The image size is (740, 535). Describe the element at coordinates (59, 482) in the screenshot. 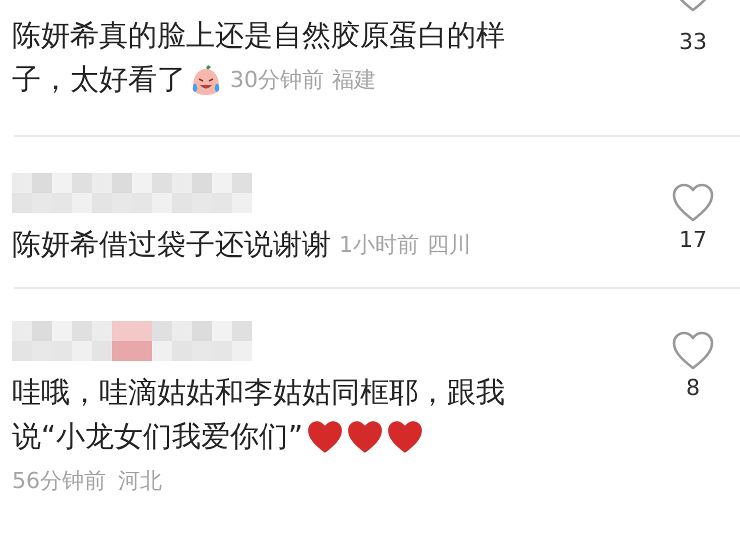

I see `timestamp: 56分钟前` at that location.